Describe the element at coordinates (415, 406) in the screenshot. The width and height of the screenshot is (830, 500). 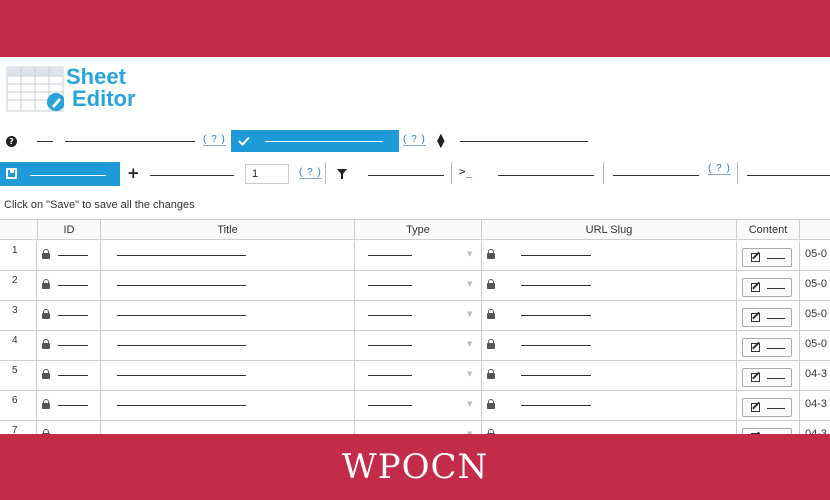
I see `table-row: 6 ▼ 04-3` at that location.